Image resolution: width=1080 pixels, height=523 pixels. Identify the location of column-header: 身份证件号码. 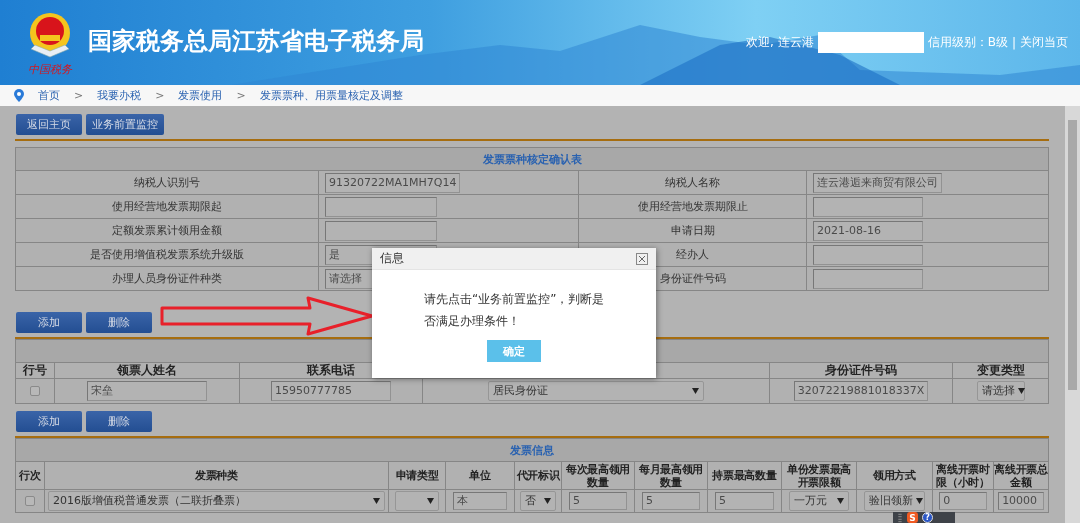
(861, 370).